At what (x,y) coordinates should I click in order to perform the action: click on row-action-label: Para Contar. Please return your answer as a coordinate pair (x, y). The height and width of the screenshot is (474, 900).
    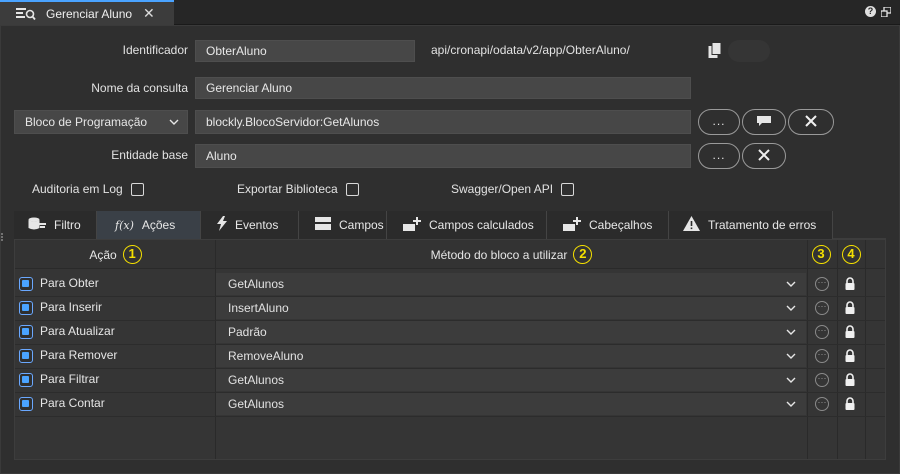
    Looking at the image, I should click on (72, 403).